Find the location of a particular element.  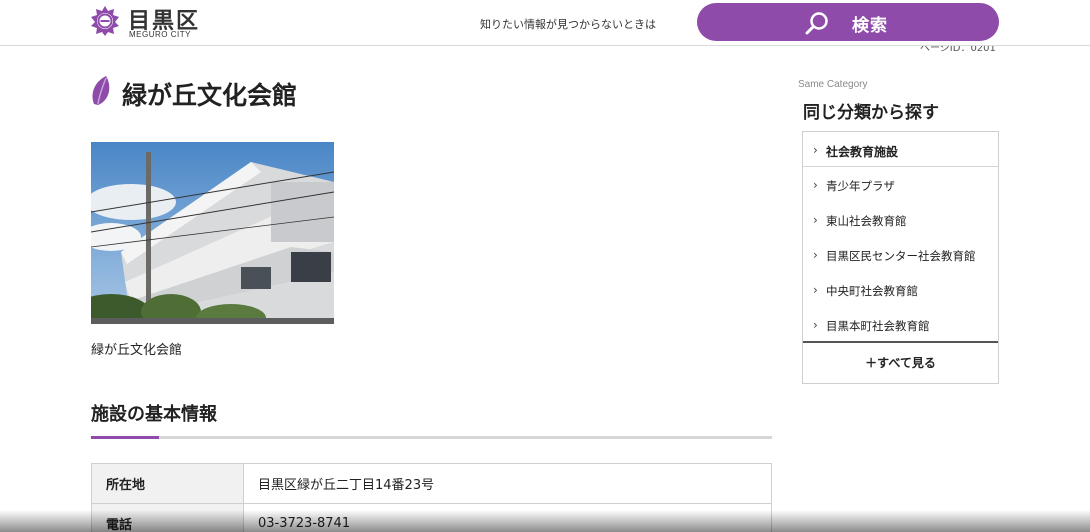

sidebar-item-higashiyama: › 東山社会教育館 is located at coordinates (900, 220).